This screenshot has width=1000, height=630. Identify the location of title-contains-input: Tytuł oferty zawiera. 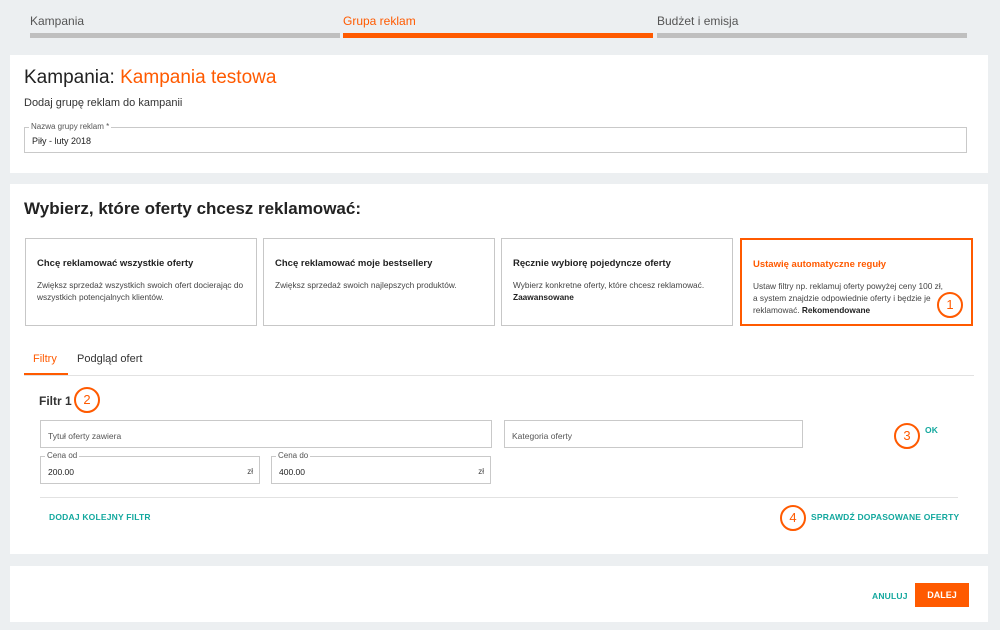
(266, 434).